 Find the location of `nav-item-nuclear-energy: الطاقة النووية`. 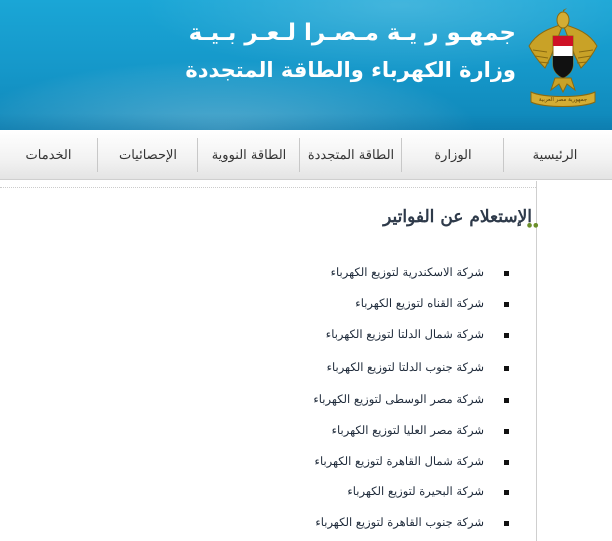

nav-item-nuclear-energy: الطاقة النووية is located at coordinates (249, 155).